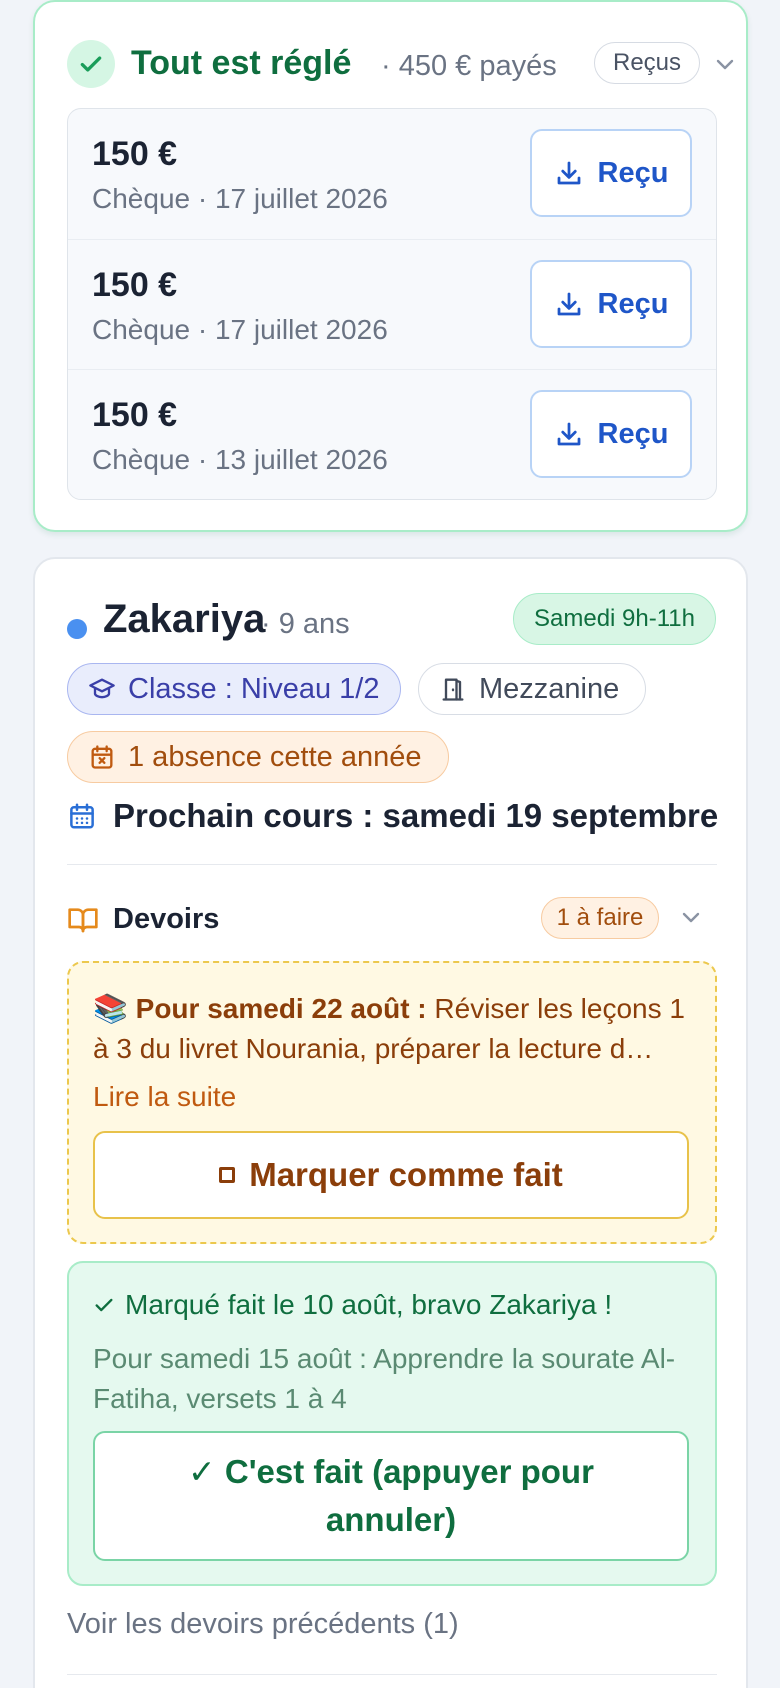 Image resolution: width=780 pixels, height=1688 pixels. Describe the element at coordinates (254, 688) in the screenshot. I see `class-chip-label: Classe : Niveau 1/2` at that location.